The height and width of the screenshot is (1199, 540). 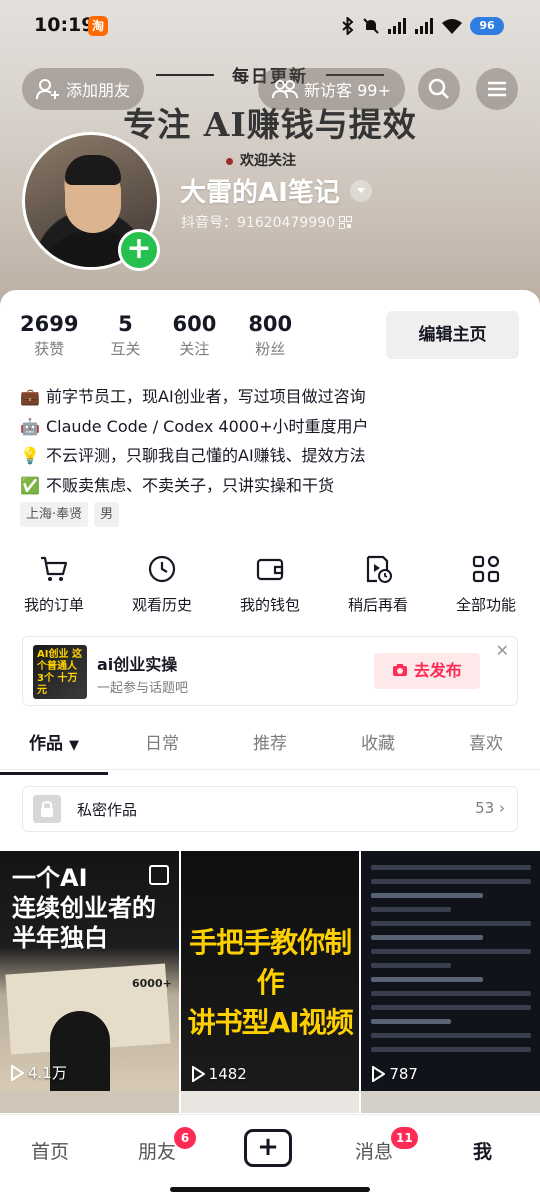 I want to click on nickname-text: 大雷的AI笔记, so click(x=260, y=193).